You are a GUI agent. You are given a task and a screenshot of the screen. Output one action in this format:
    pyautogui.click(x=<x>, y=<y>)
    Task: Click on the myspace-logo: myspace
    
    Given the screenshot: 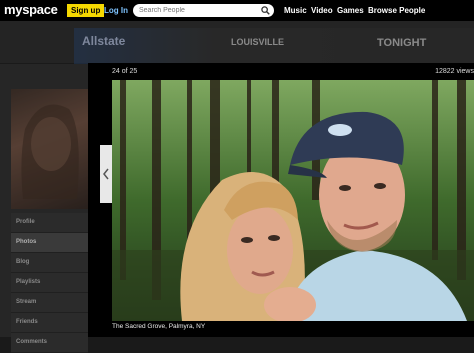 What is the action you would take?
    pyautogui.click(x=31, y=9)
    